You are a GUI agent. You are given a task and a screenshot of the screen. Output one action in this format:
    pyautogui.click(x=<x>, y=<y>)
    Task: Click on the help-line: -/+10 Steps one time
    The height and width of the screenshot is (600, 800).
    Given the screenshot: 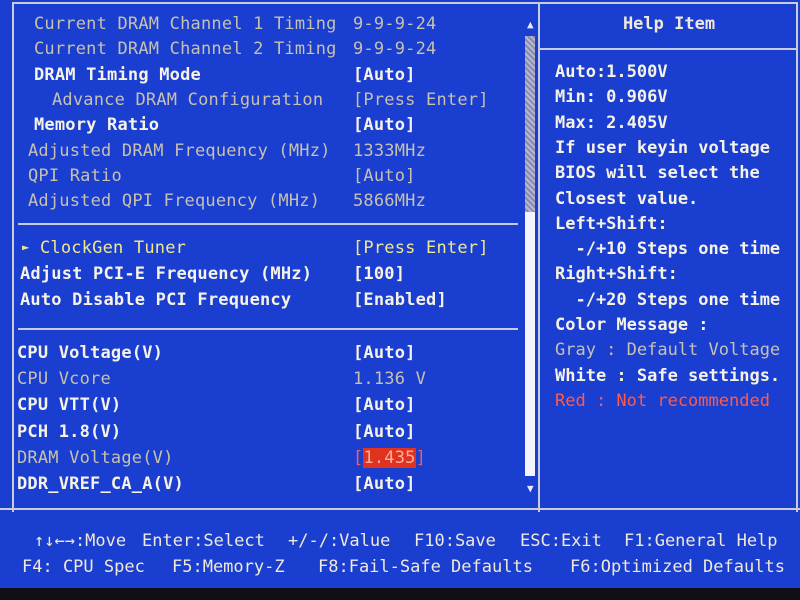 What is the action you would take?
    pyautogui.click(x=668, y=249)
    